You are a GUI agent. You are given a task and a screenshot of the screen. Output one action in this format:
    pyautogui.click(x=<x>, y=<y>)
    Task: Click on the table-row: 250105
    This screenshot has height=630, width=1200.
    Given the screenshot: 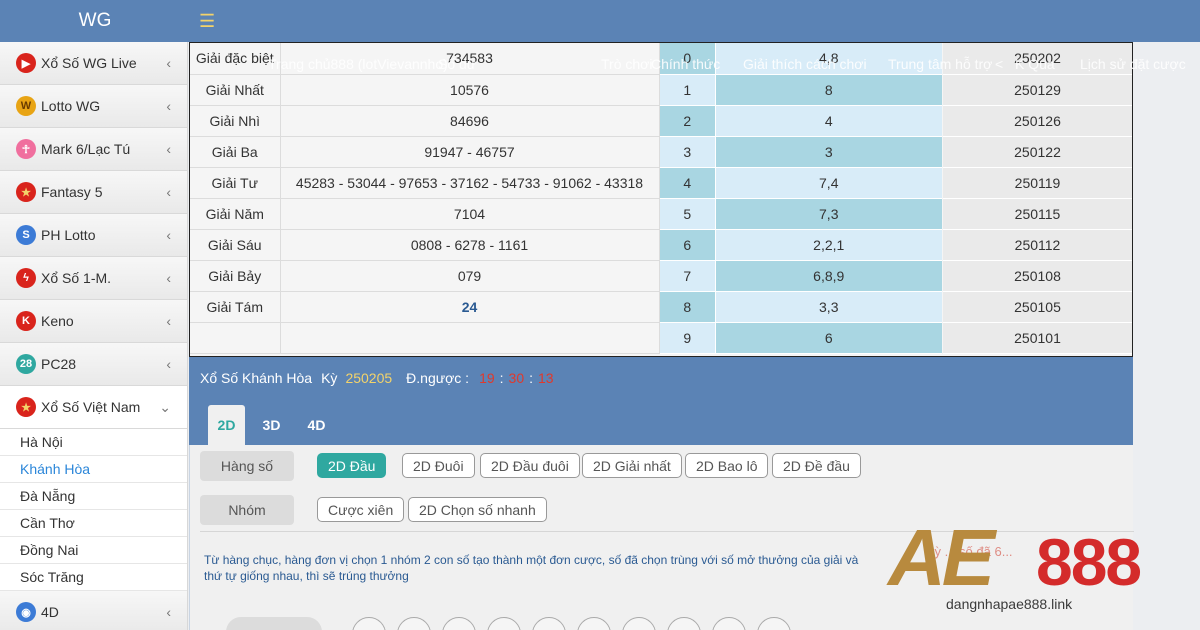 What is the action you would take?
    pyautogui.click(x=1037, y=307)
    